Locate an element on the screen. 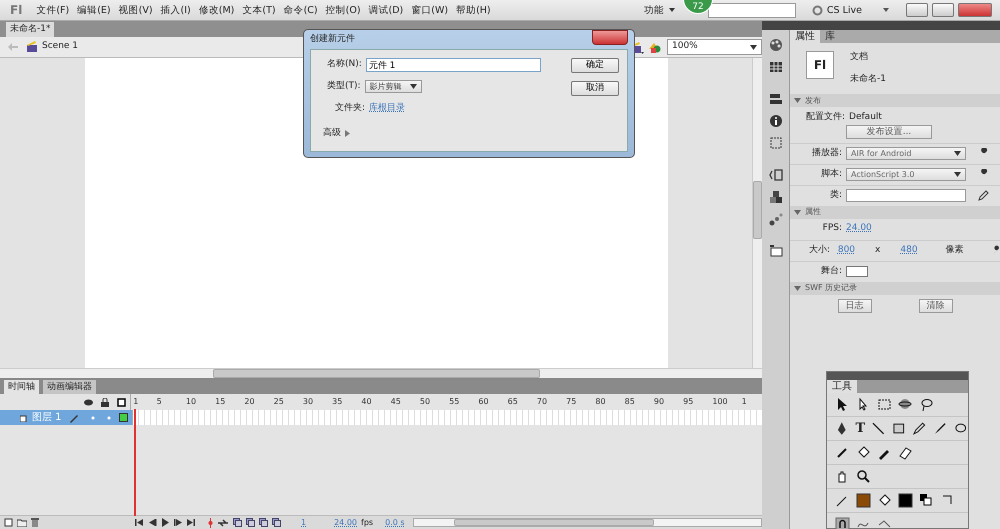 The image size is (1000, 529). menu-item: 文件(F) is located at coordinates (53, 10).